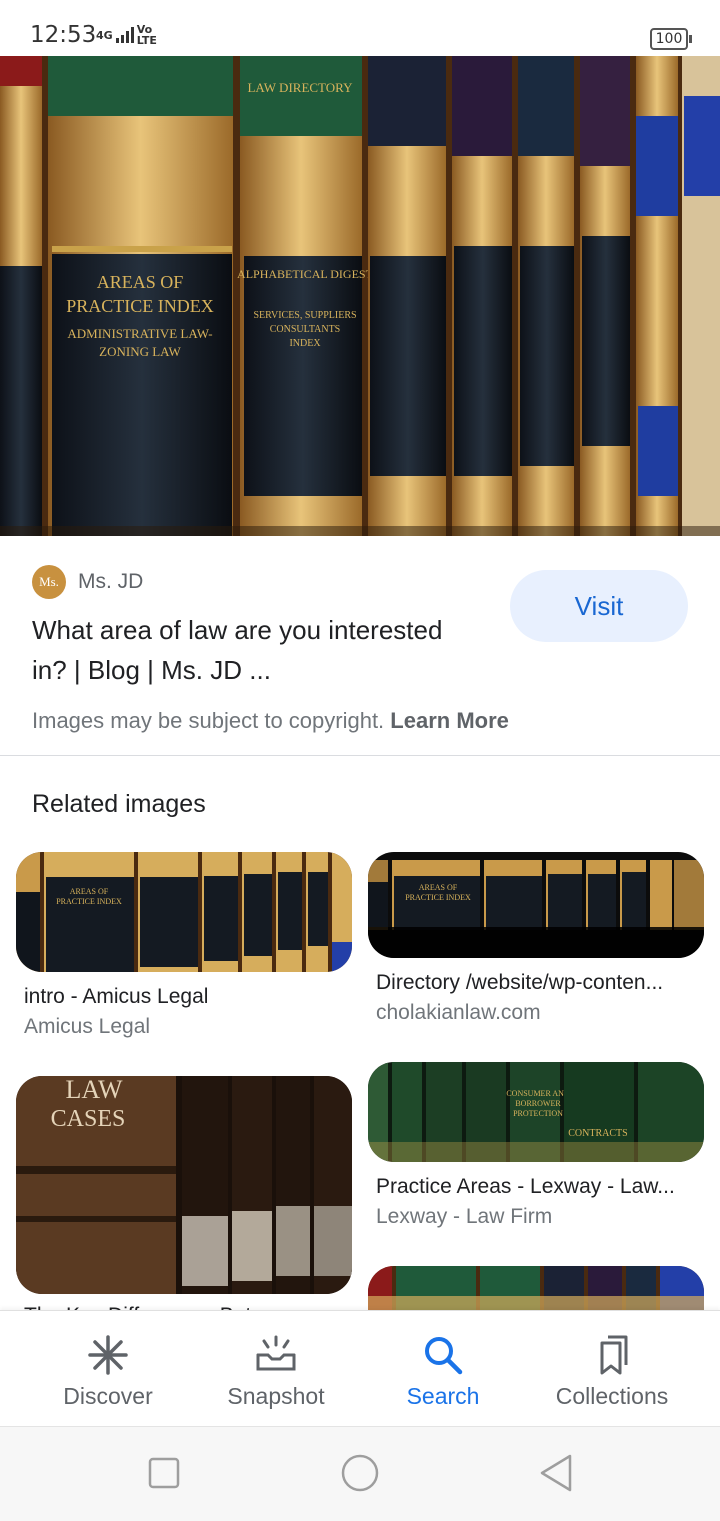 The image size is (720, 1521). Describe the element at coordinates (464, 1216) in the screenshot. I see `related-source-4: Lexway - Law Firm` at that location.